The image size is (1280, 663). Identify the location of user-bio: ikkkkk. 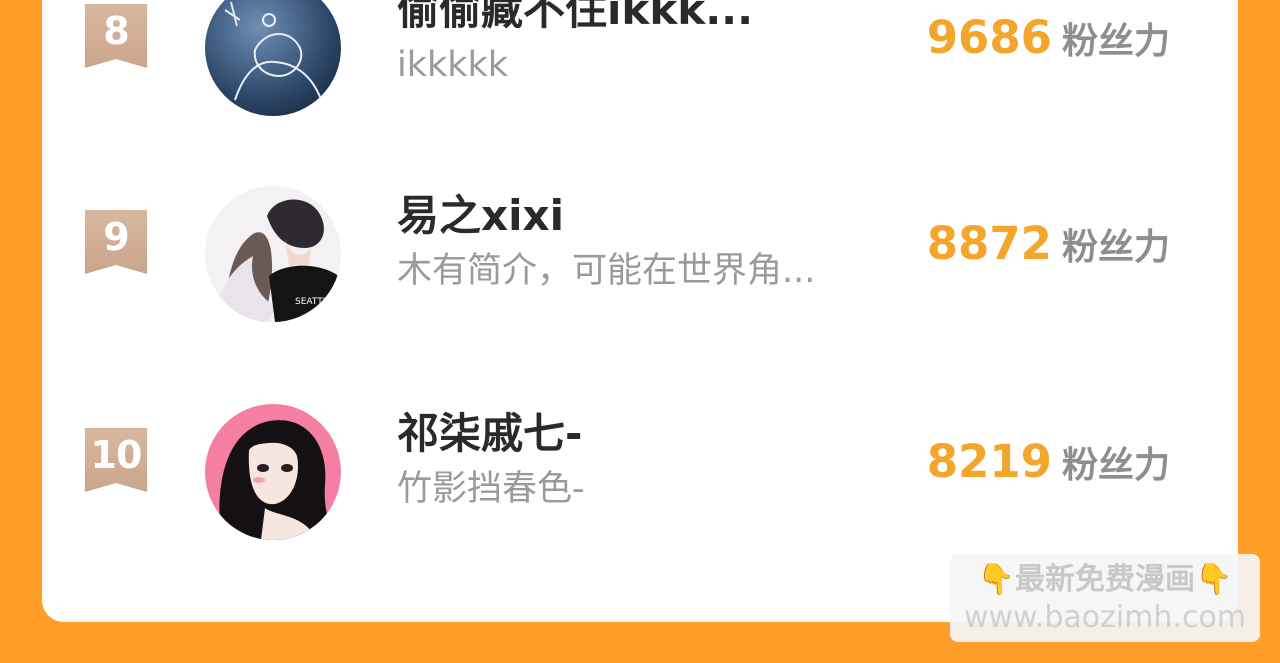
(453, 65).